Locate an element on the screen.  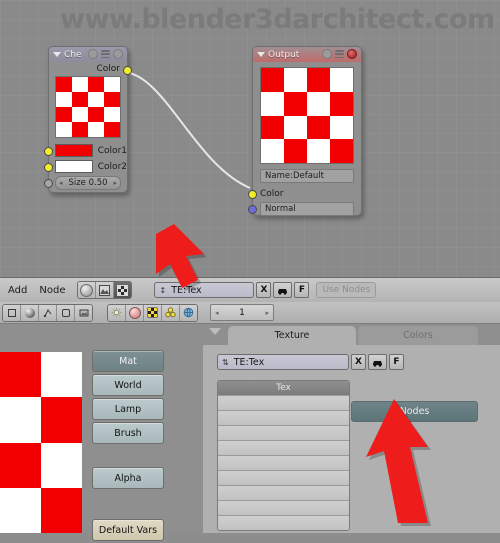
node-output-header-icons is located at coordinates (339, 54).